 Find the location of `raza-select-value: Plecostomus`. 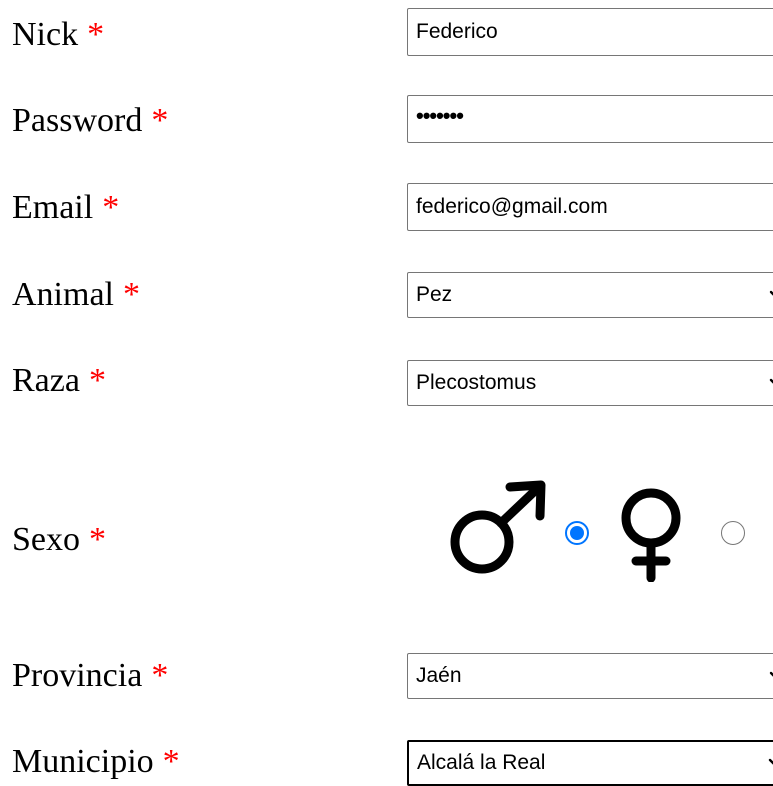

raza-select-value: Plecostomus is located at coordinates (476, 382).